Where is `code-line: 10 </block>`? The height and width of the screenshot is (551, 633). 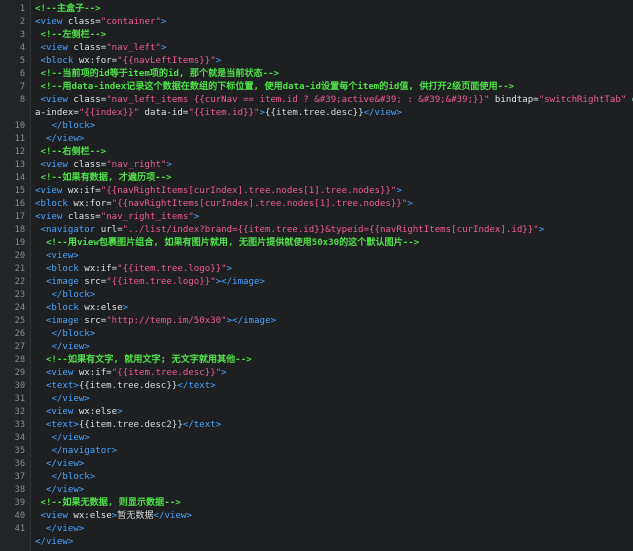
code-line: 10 </block> is located at coordinates (316, 126).